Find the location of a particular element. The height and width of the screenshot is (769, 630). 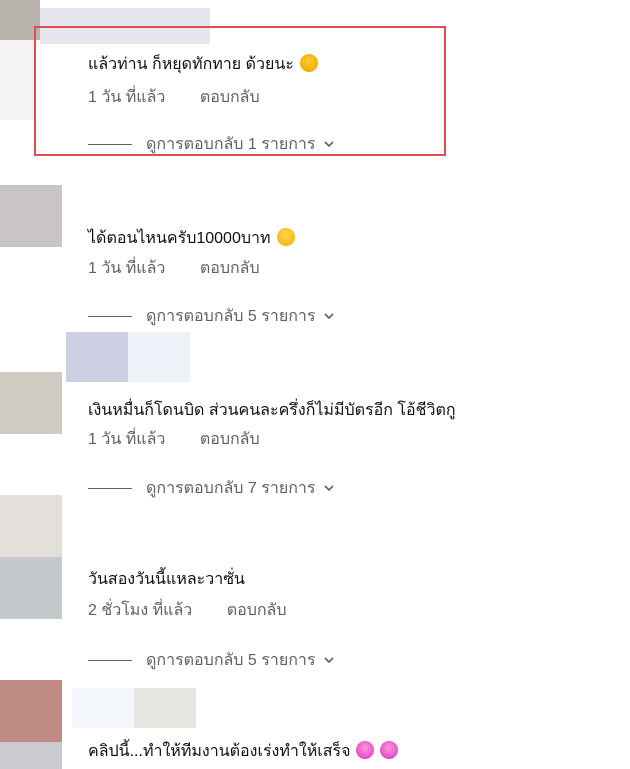

view-replies-label: ดูการตอบกลับ 7 รายการ is located at coordinates (231, 488).